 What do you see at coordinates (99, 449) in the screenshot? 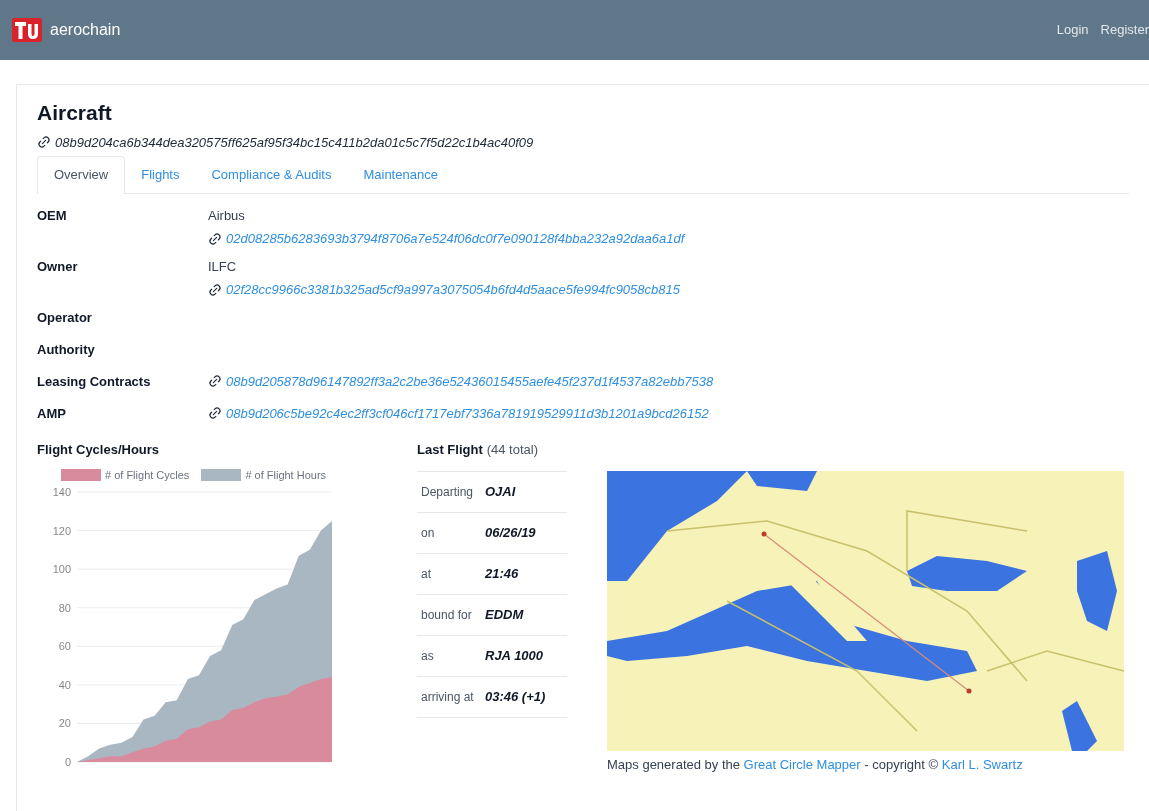
I see `chart-title: Flight Cycles/Hours` at bounding box center [99, 449].